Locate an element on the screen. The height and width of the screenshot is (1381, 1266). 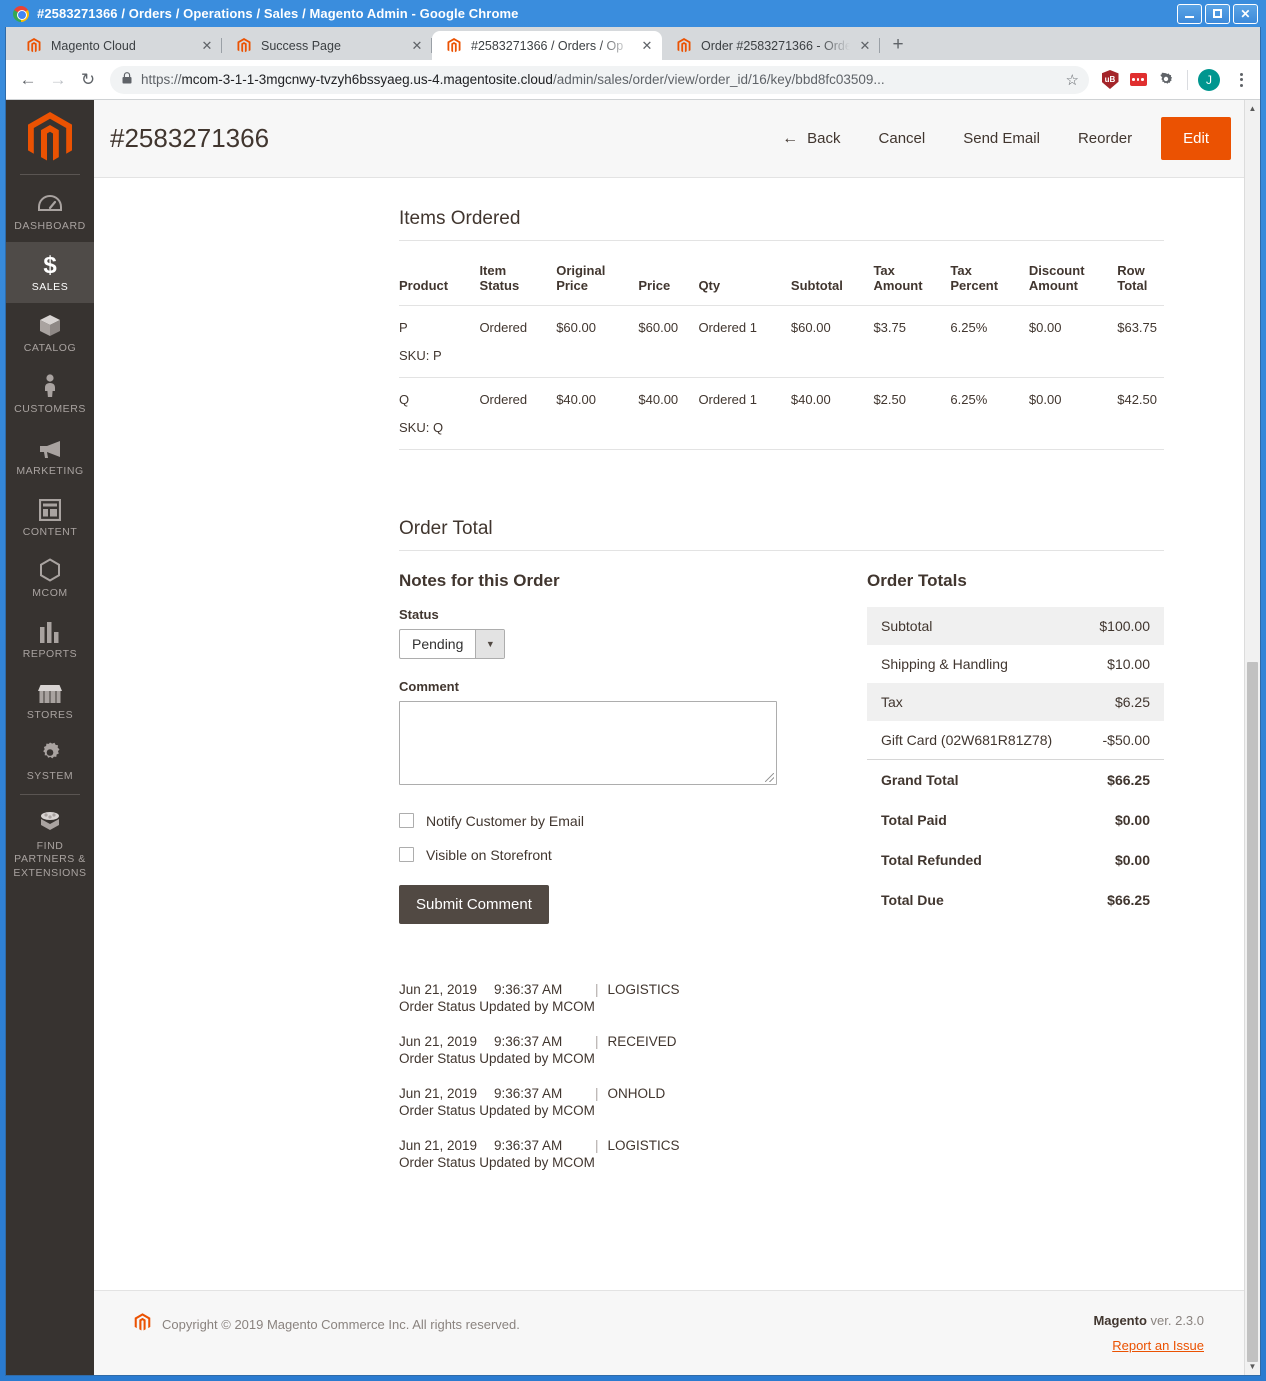
totals-amount-subtotal: $100.00 is located at coordinates (1121, 625).